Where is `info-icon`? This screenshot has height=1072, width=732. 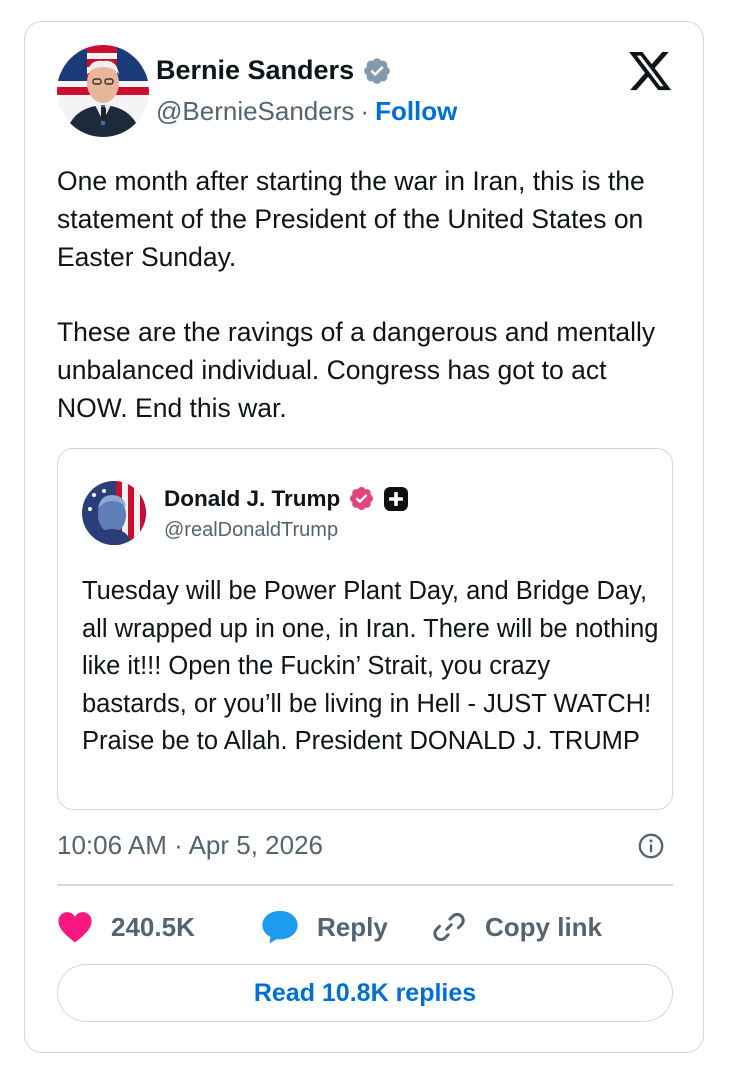 info-icon is located at coordinates (651, 846).